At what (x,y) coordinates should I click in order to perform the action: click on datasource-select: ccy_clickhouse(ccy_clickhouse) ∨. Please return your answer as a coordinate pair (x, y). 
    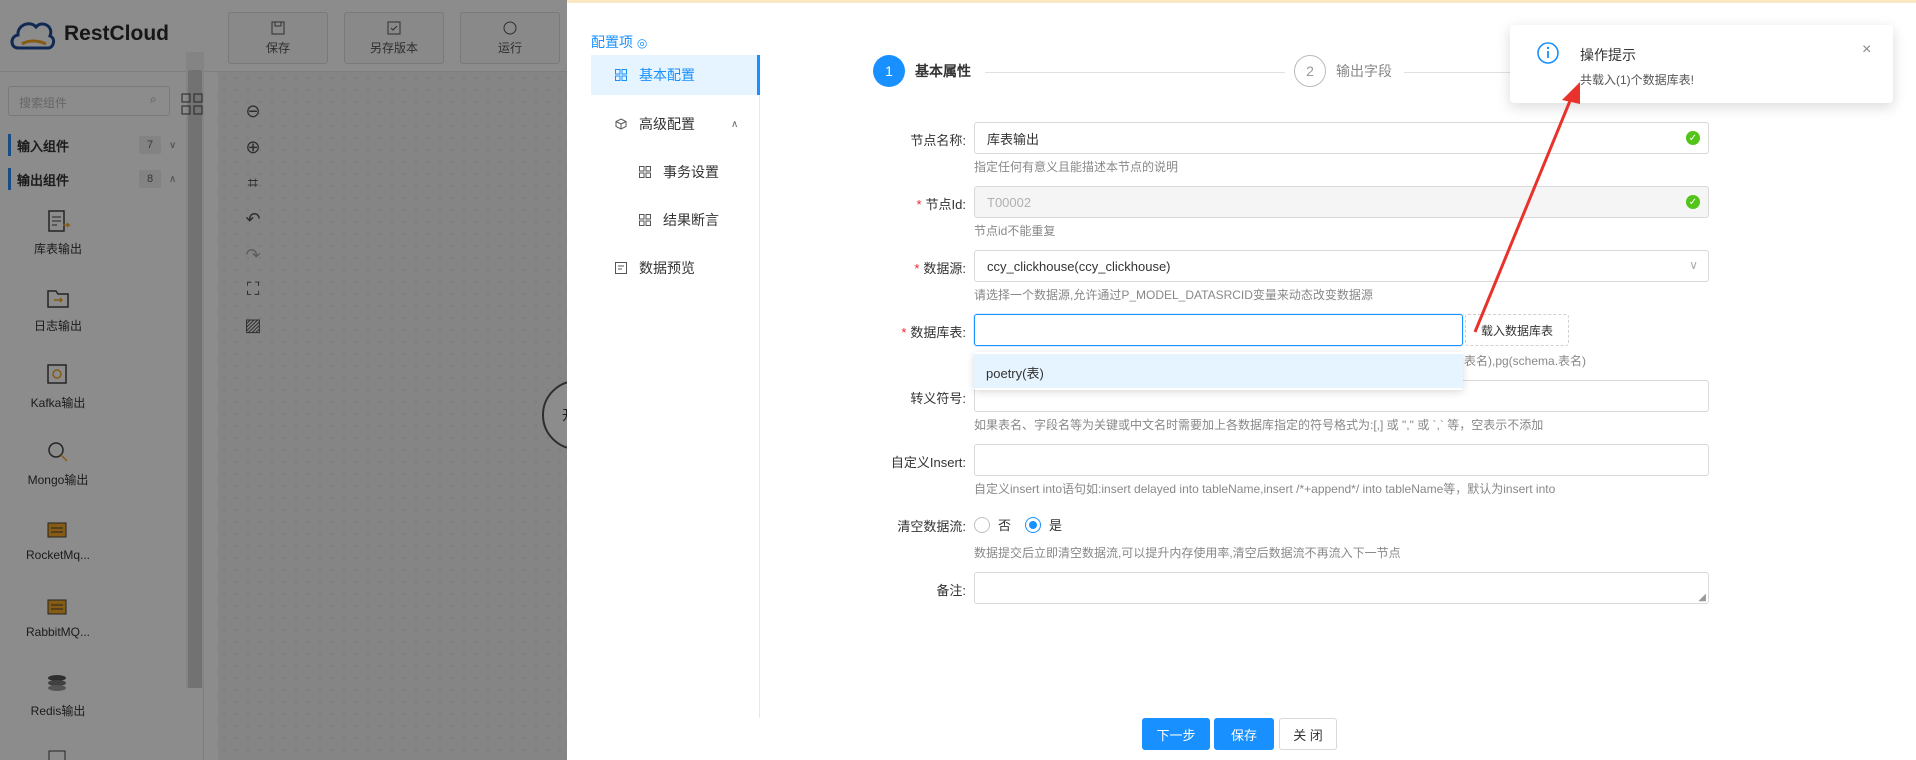
    Looking at the image, I should click on (1341, 266).